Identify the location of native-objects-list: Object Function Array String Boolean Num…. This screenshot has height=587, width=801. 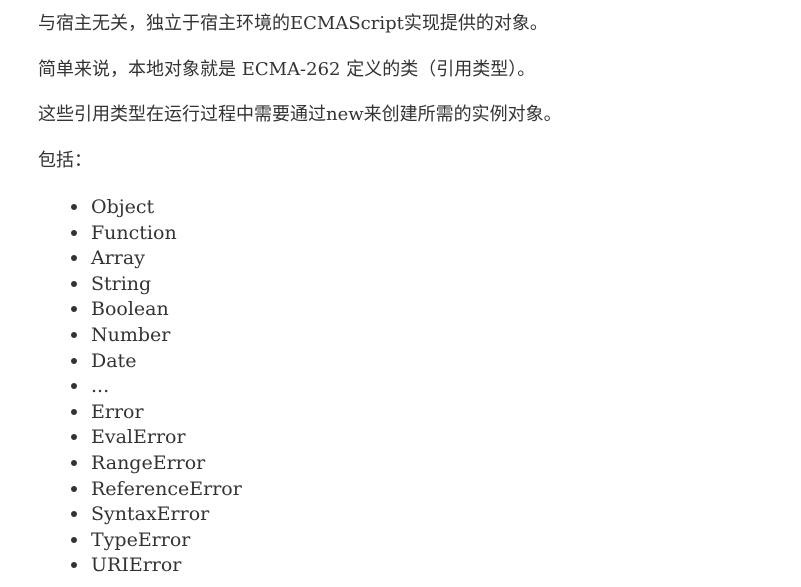
(153, 388).